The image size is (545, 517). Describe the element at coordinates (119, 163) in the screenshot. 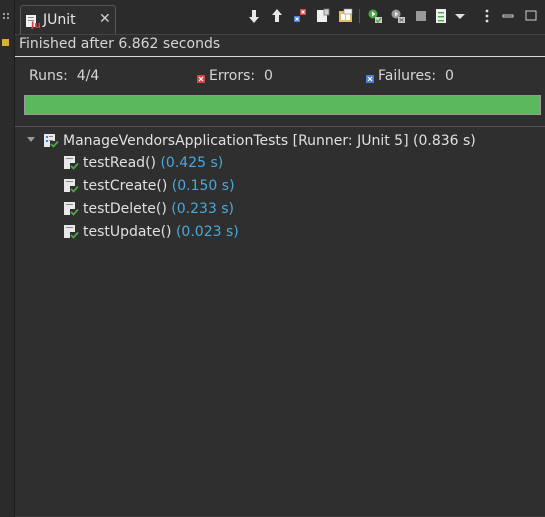

I see `test-method: testRead()` at that location.